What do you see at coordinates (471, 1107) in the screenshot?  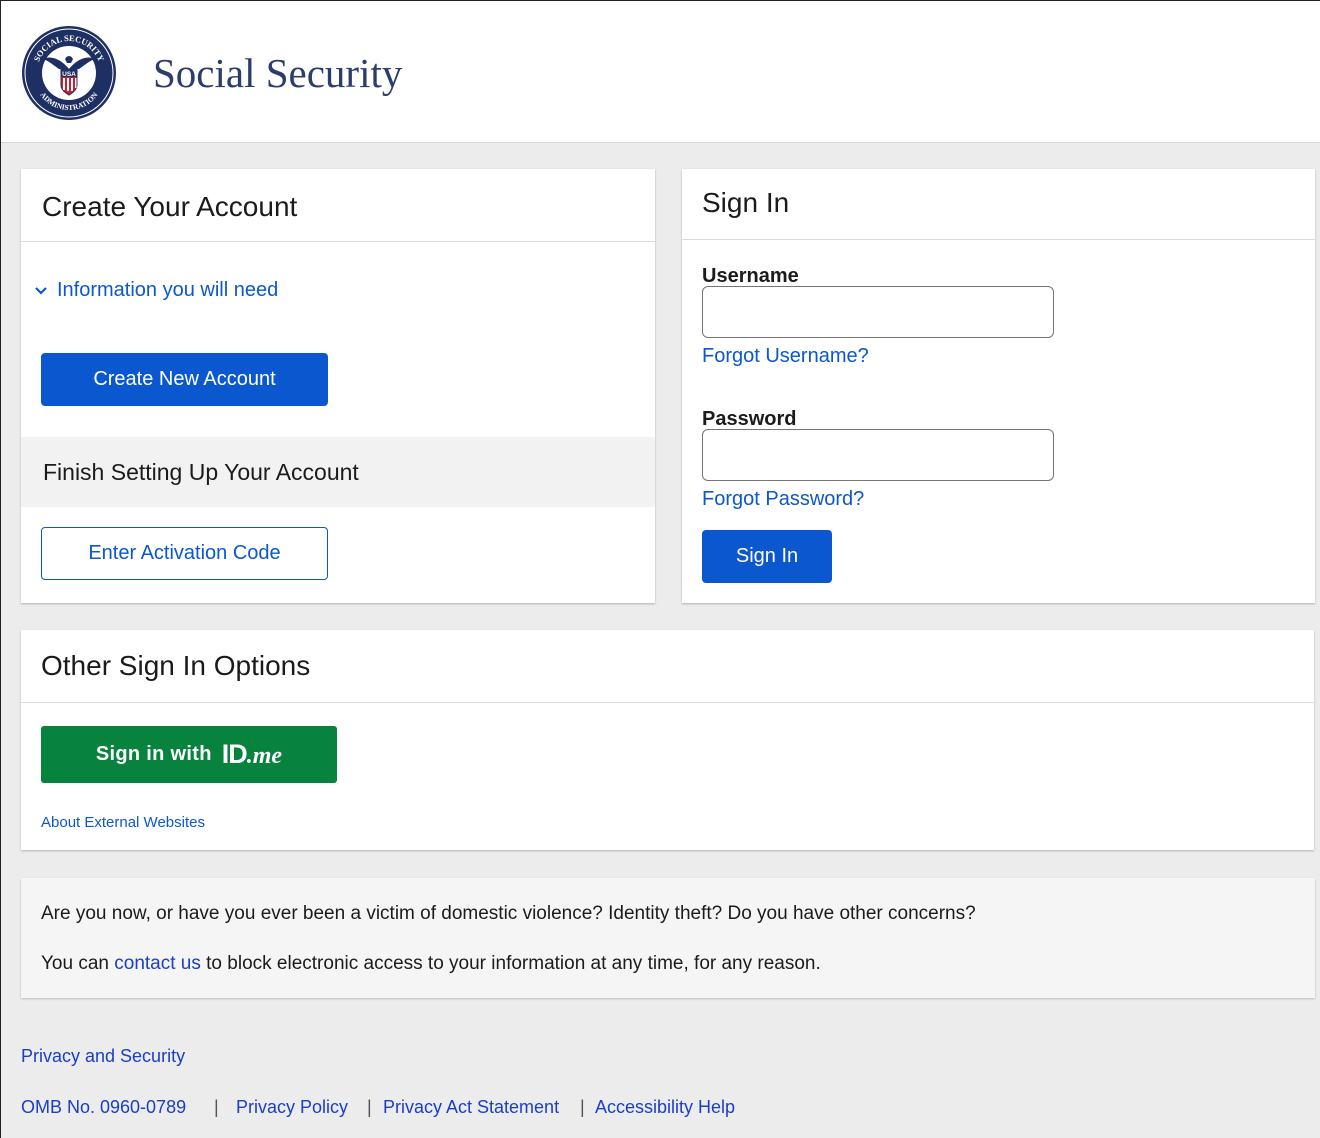 I see `privacy-act-statement-link: Privacy Act Statement` at bounding box center [471, 1107].